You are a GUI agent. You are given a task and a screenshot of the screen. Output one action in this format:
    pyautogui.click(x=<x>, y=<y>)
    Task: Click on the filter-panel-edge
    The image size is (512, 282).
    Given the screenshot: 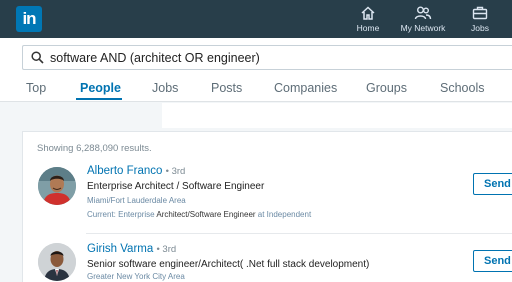 What is the action you would take?
    pyautogui.click(x=337, y=115)
    